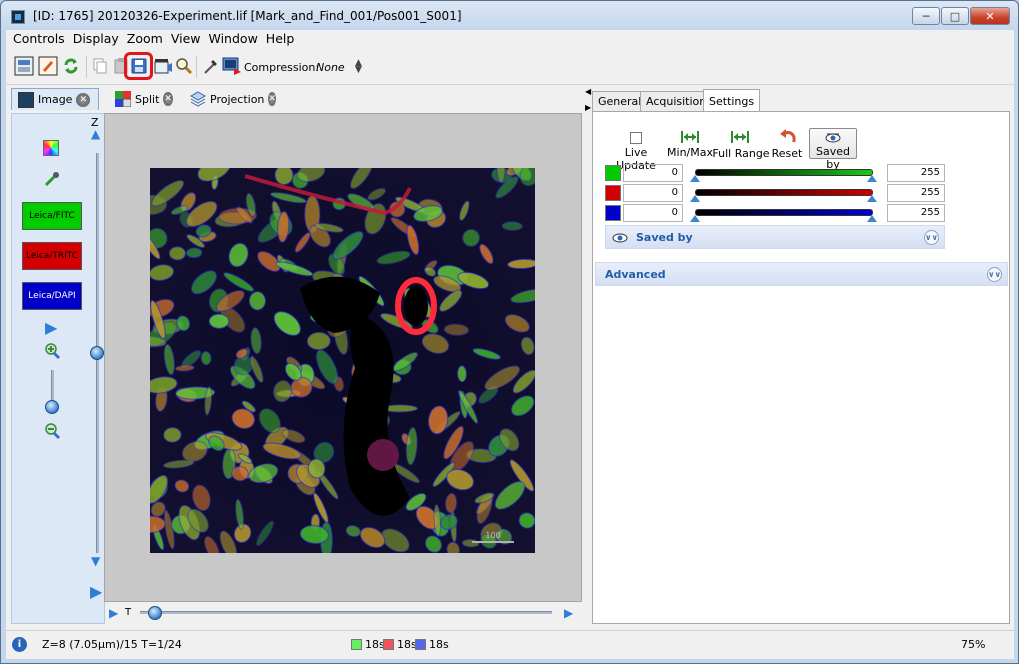 The height and width of the screenshot is (664, 1019). What do you see at coordinates (280, 39) in the screenshot?
I see `menu-help: Help` at bounding box center [280, 39].